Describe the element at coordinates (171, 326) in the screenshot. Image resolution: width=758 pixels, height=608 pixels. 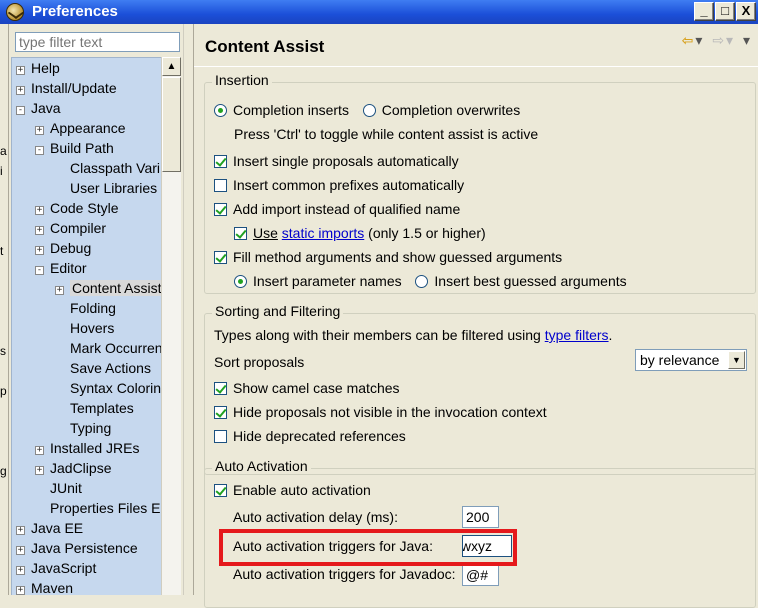
I see `tree-scrollbar: ▲` at that location.